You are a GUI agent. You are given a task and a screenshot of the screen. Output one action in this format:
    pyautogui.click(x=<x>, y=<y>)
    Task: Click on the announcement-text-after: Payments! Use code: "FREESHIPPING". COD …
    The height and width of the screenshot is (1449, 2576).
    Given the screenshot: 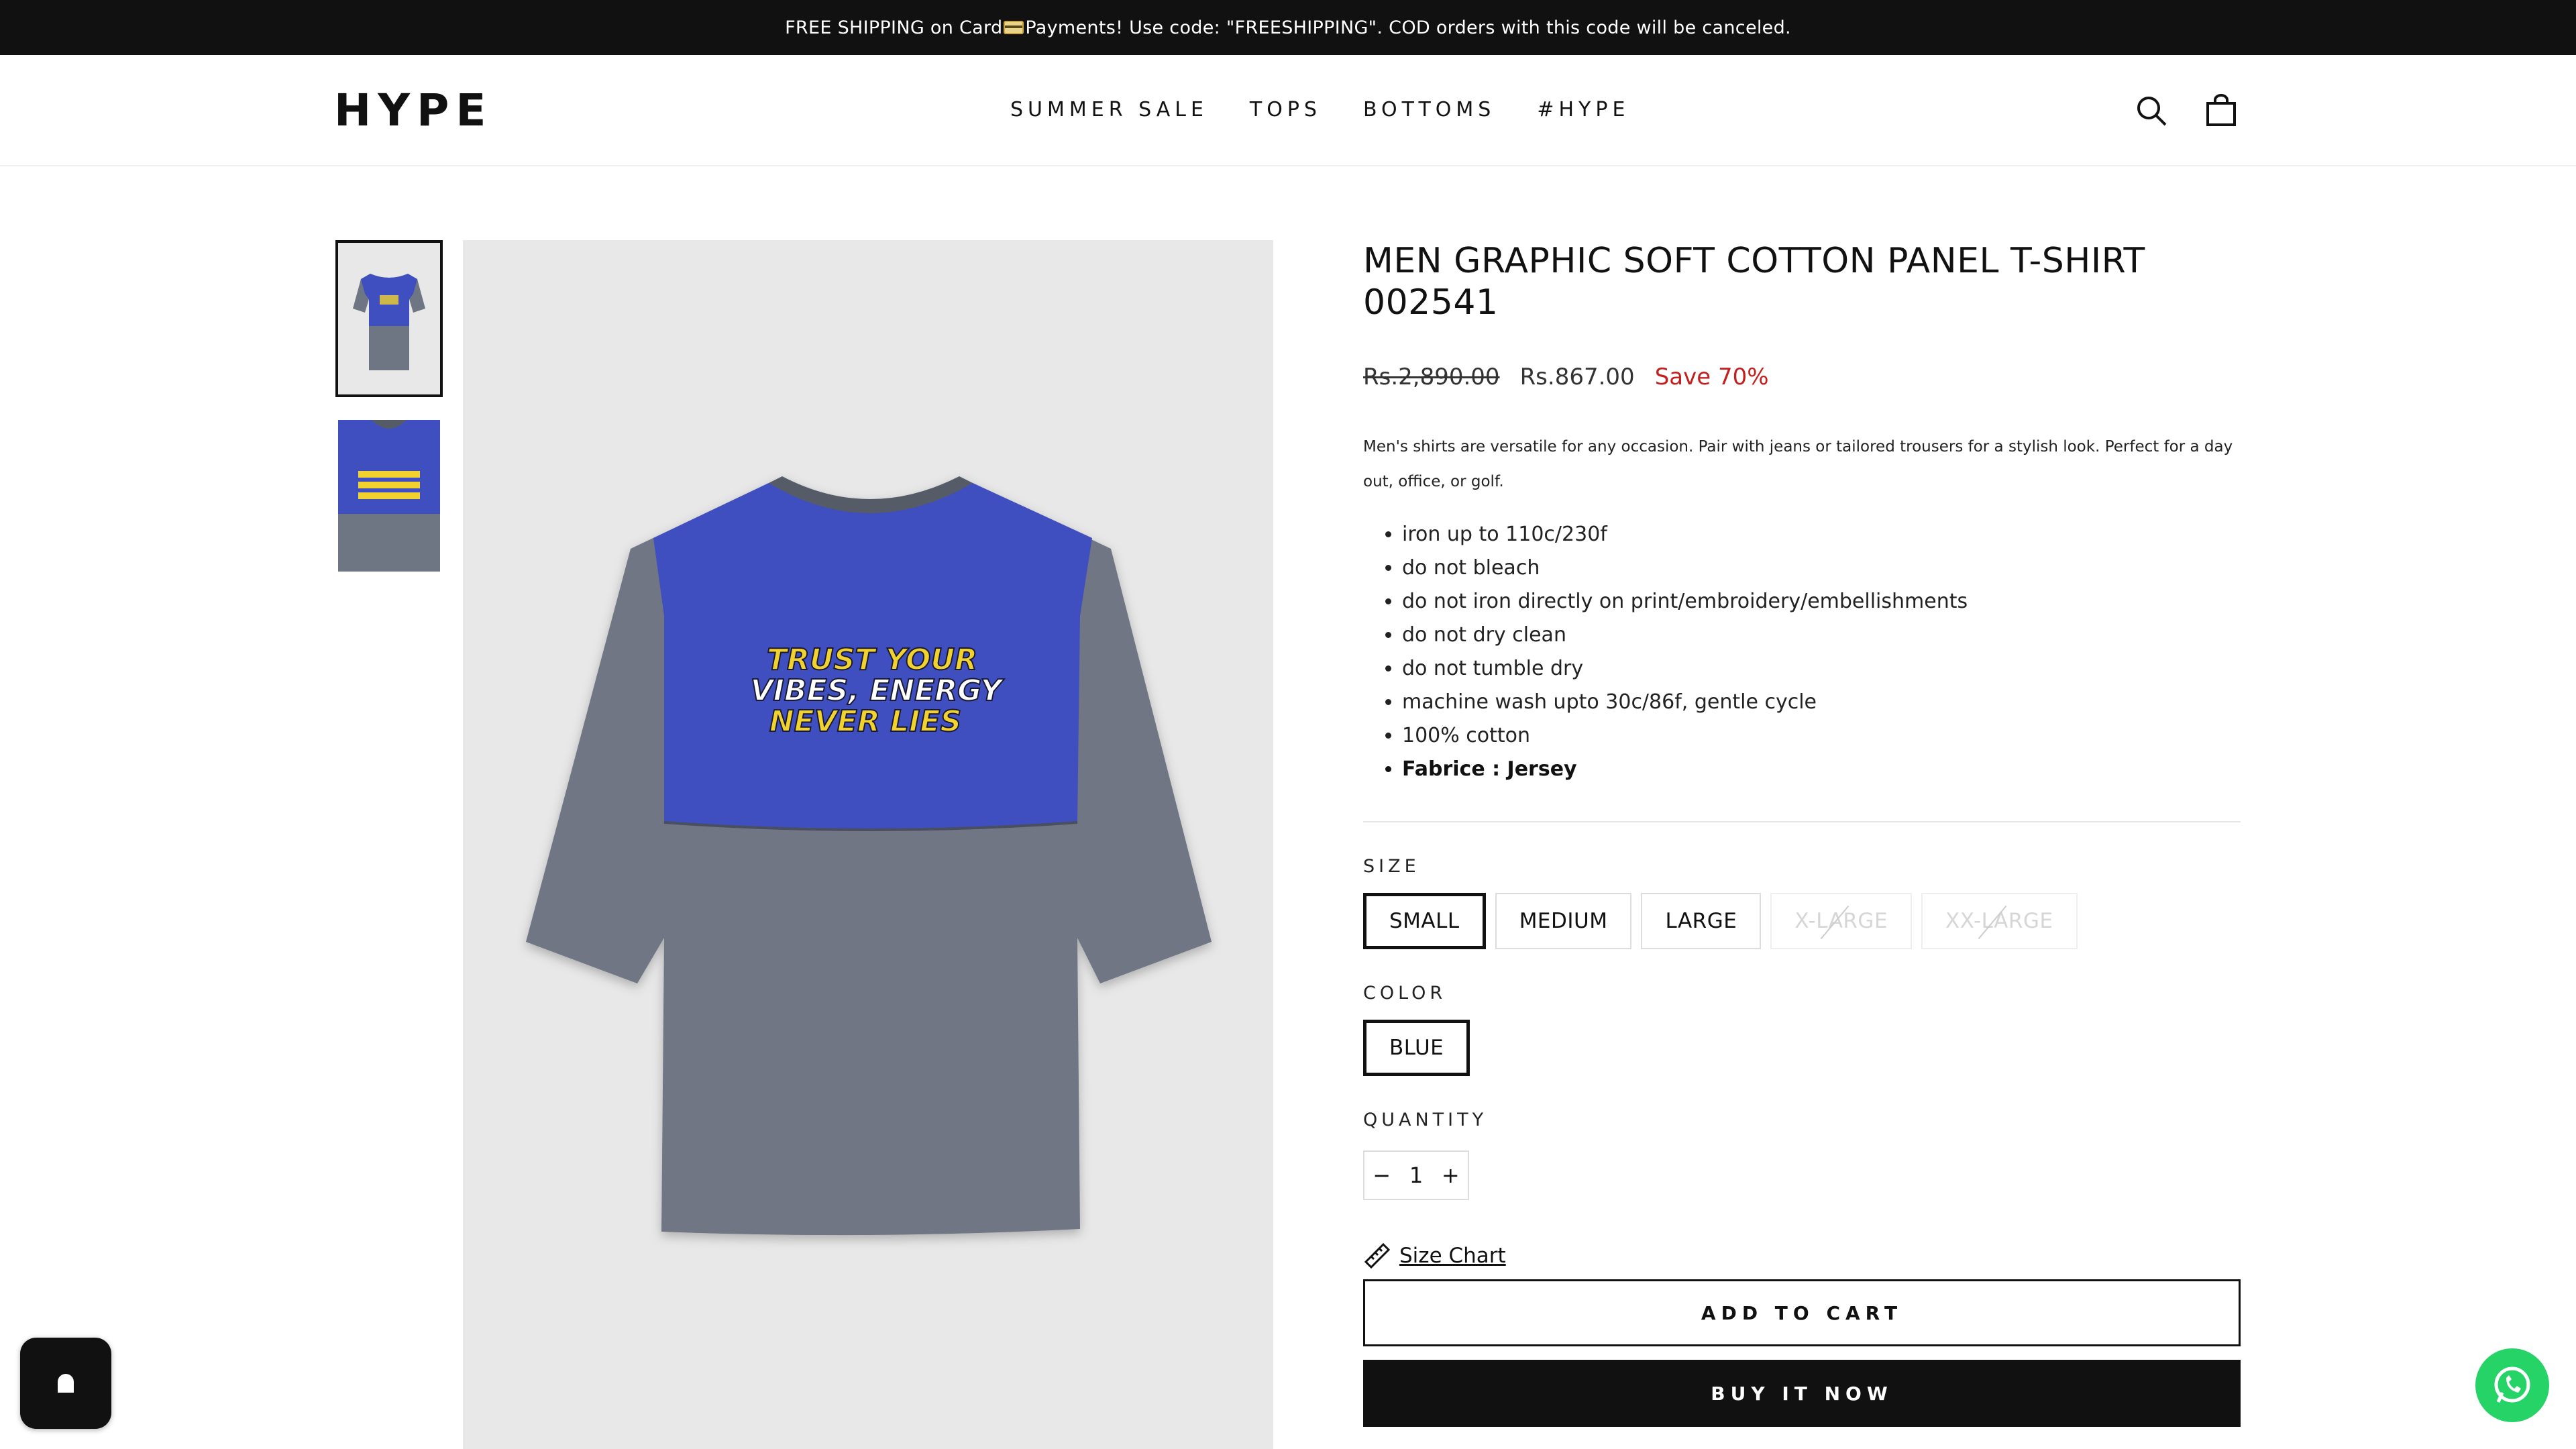 What is the action you would take?
    pyautogui.click(x=1408, y=27)
    